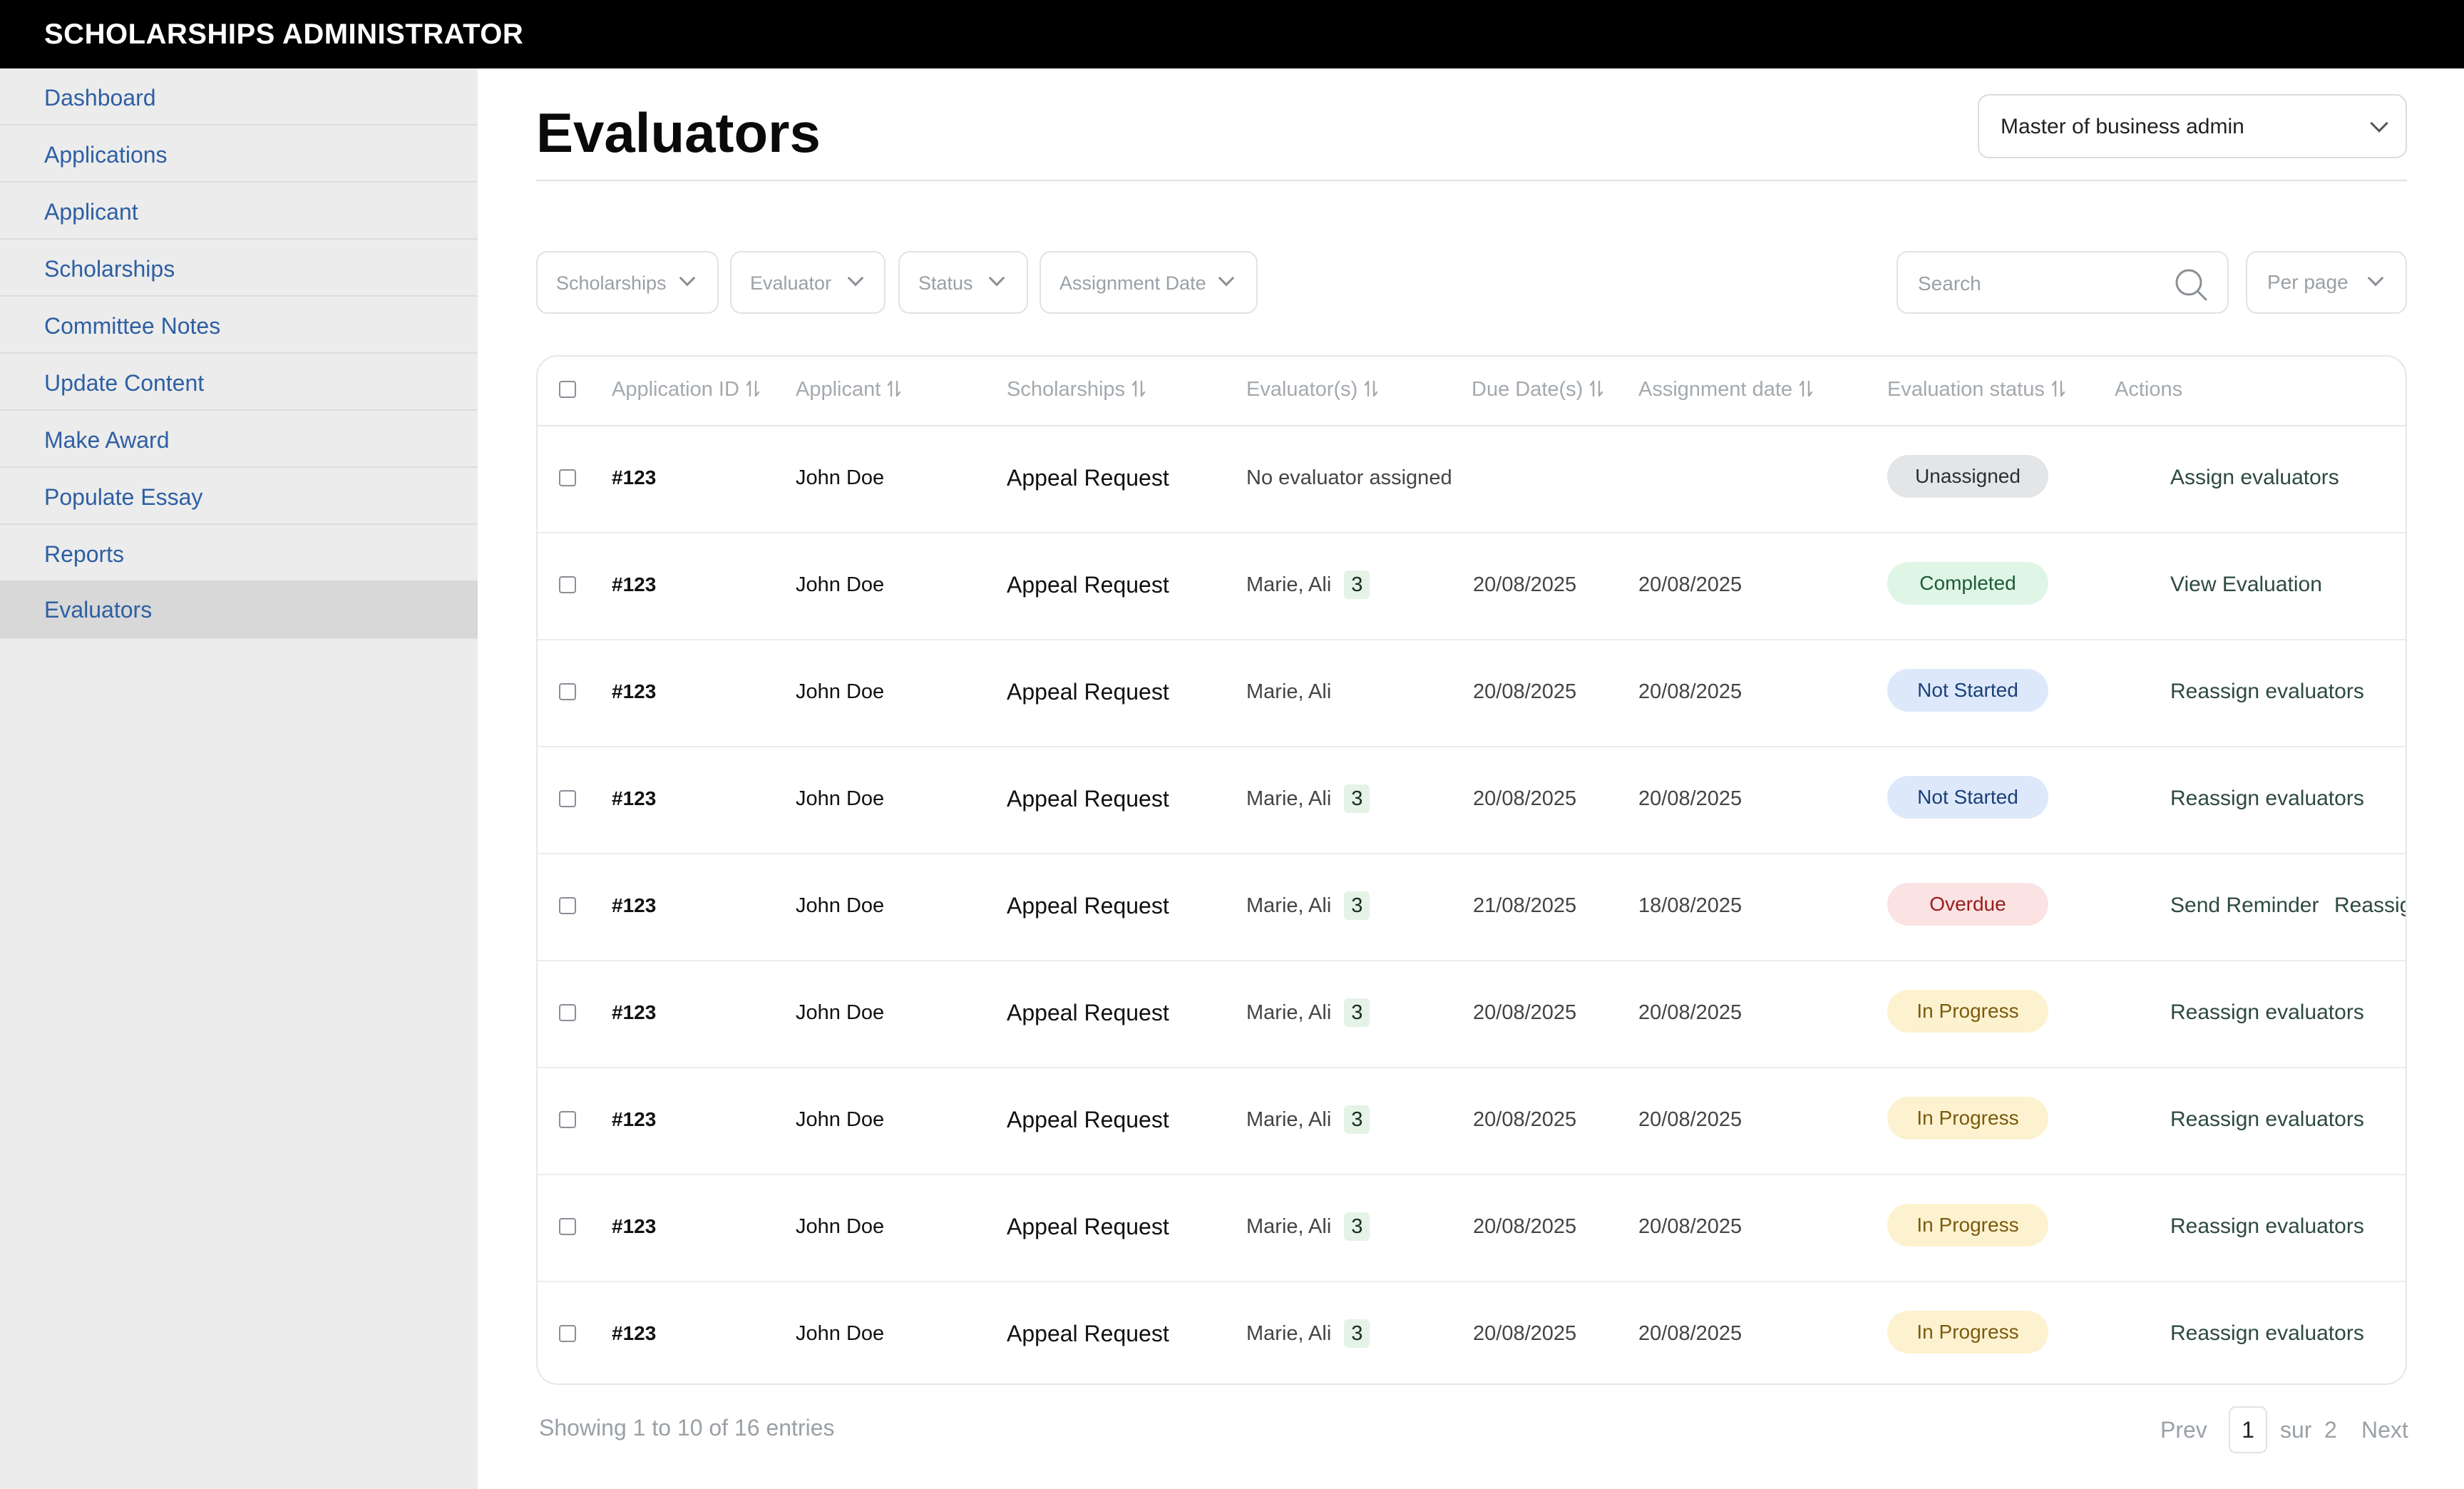  I want to click on sidebar-item-scholarships: Scholarships, so click(239, 269).